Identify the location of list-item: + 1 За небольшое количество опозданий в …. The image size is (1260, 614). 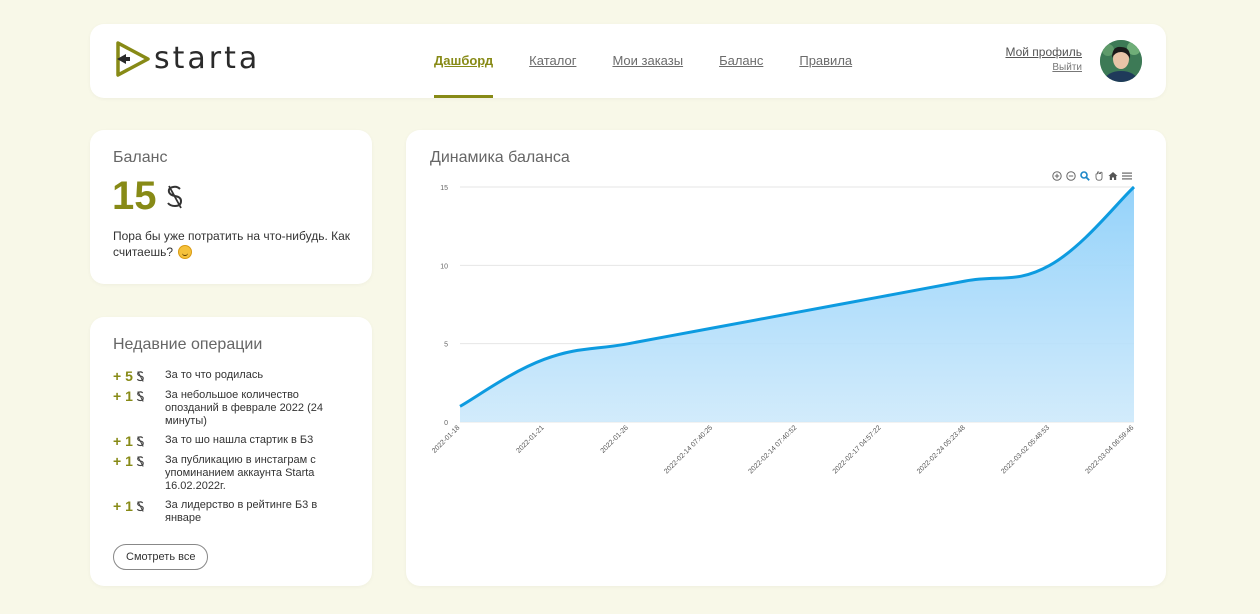
(233, 408).